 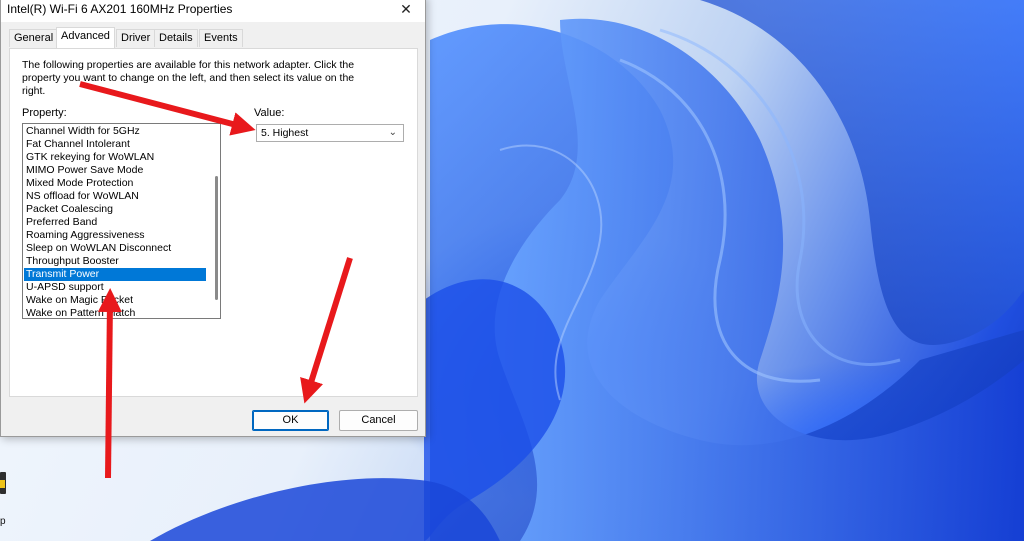 I want to click on list-item: U-APSD support, so click(x=115, y=287).